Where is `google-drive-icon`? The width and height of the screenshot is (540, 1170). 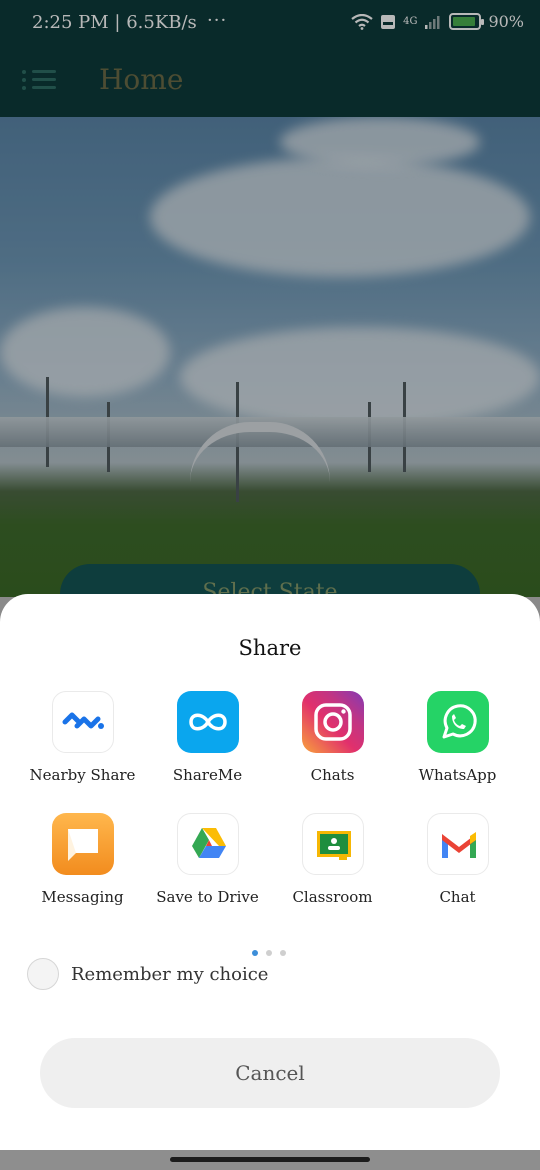 google-drive-icon is located at coordinates (207, 844).